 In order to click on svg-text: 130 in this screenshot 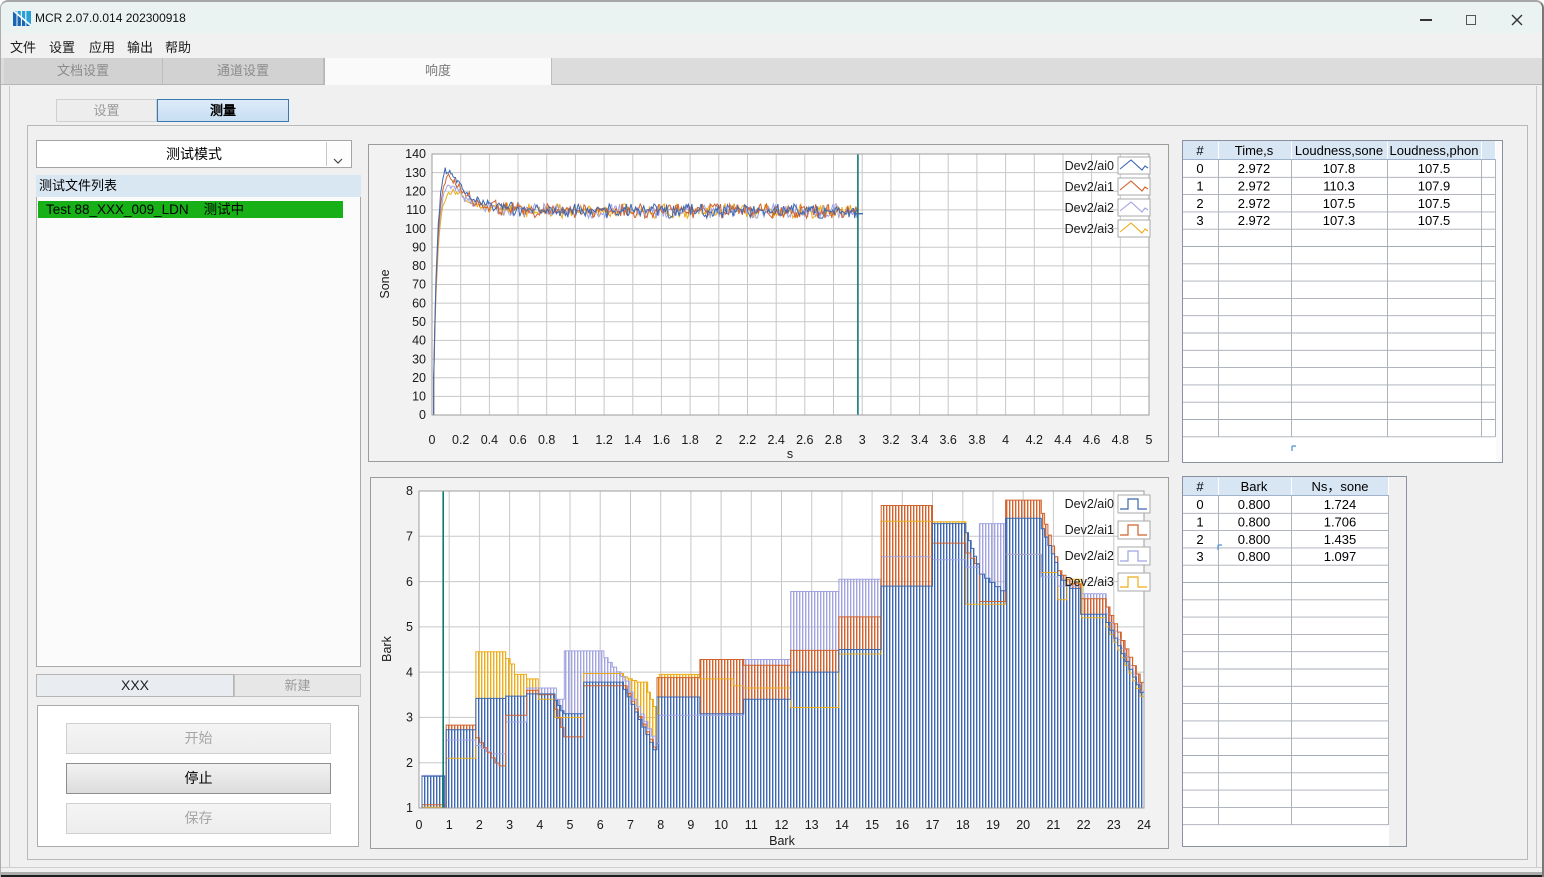, I will do `click(415, 173)`.